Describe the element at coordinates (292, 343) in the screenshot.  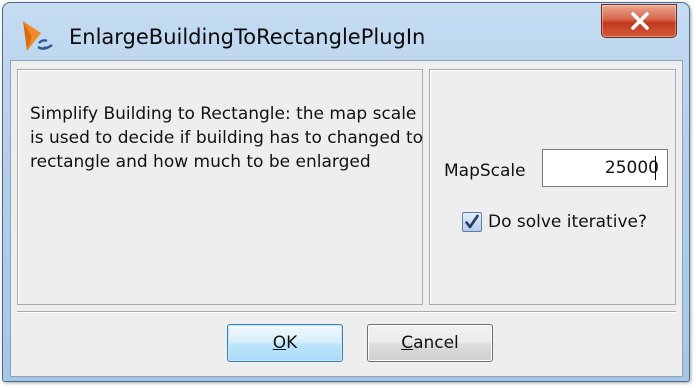
I see `ok-label-rest: K` at that location.